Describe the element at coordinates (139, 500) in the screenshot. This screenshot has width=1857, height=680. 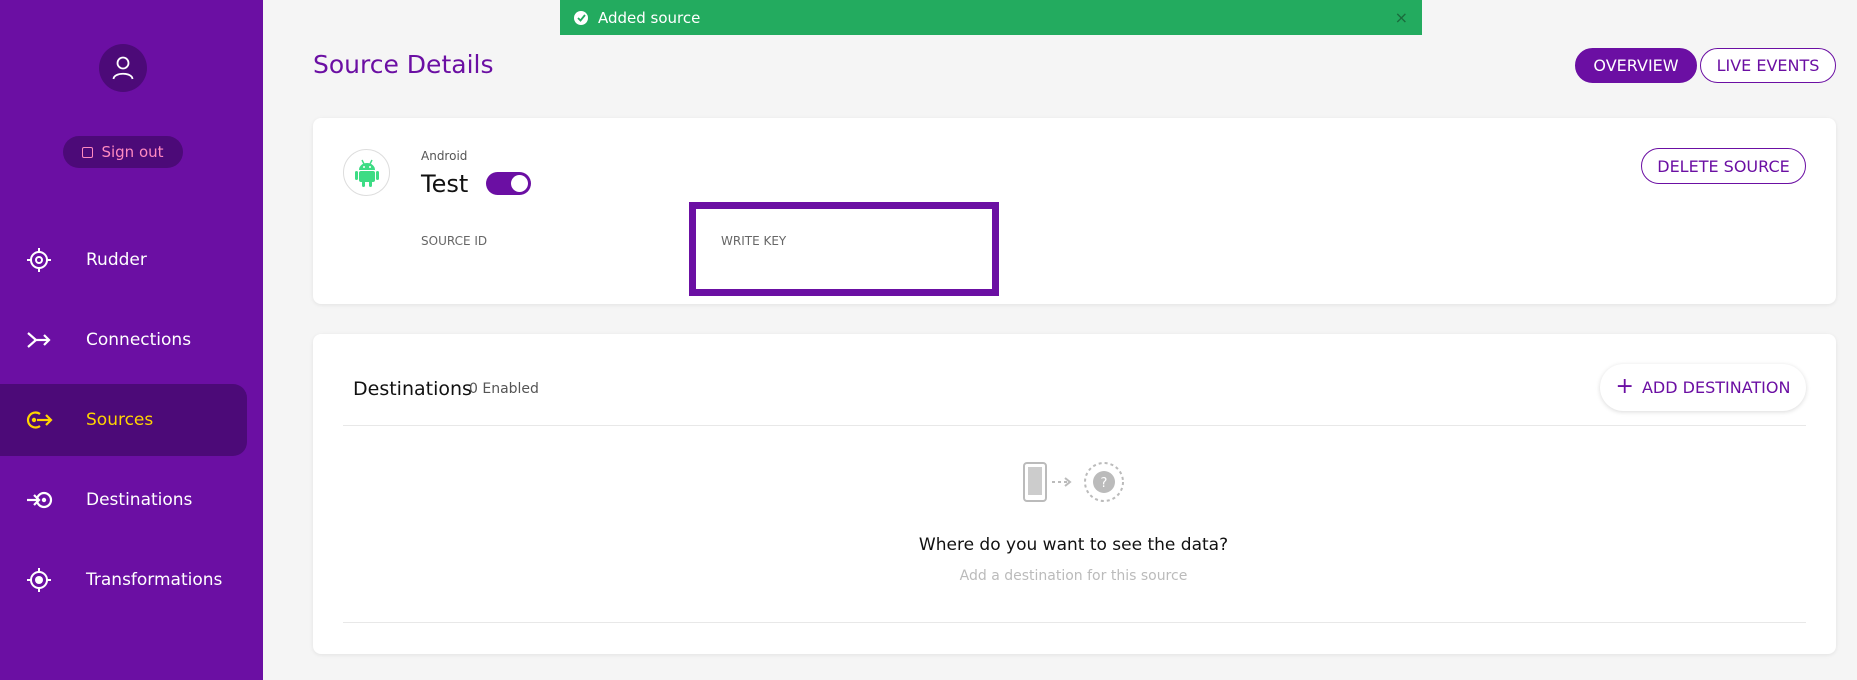
I see `sidebar-item-label: Destinations` at that location.